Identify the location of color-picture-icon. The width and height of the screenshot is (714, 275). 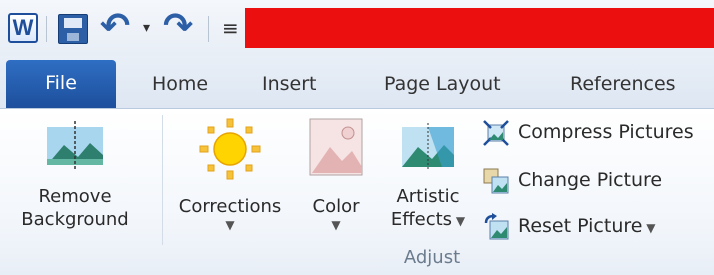
(336, 147).